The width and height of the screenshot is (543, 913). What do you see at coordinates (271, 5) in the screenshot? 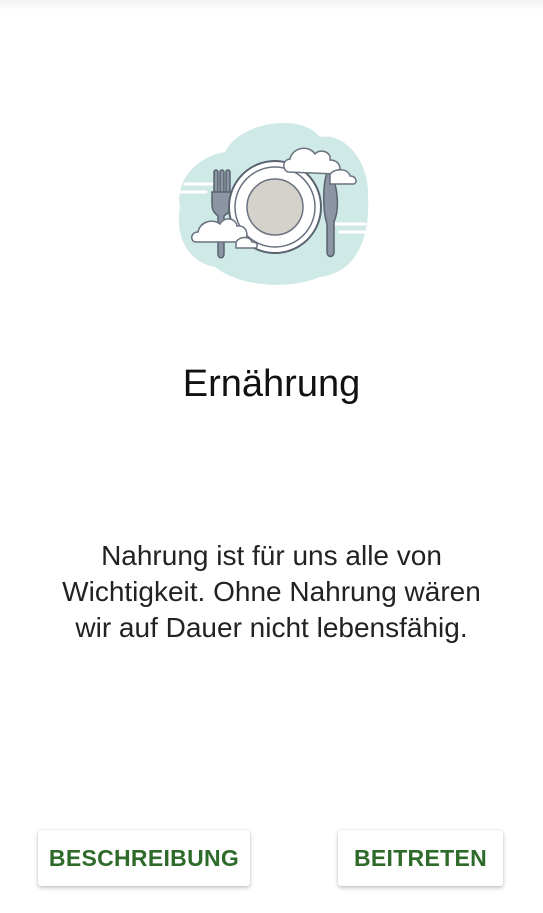
I see `status-bar-shadow` at bounding box center [271, 5].